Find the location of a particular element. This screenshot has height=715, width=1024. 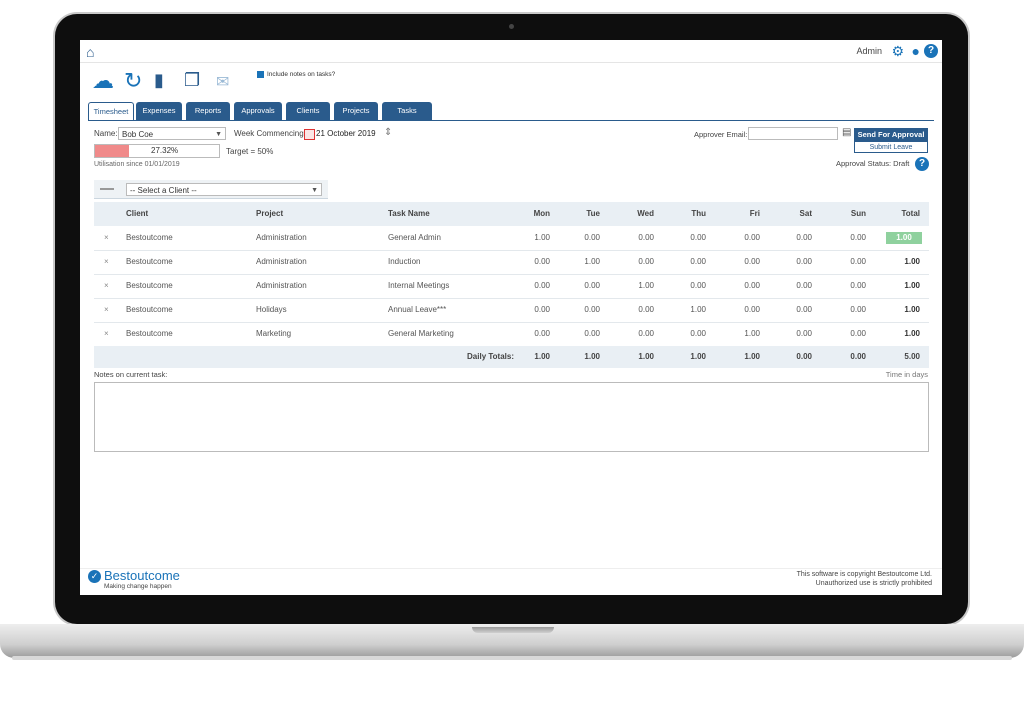

calendar-icon is located at coordinates (309, 134).